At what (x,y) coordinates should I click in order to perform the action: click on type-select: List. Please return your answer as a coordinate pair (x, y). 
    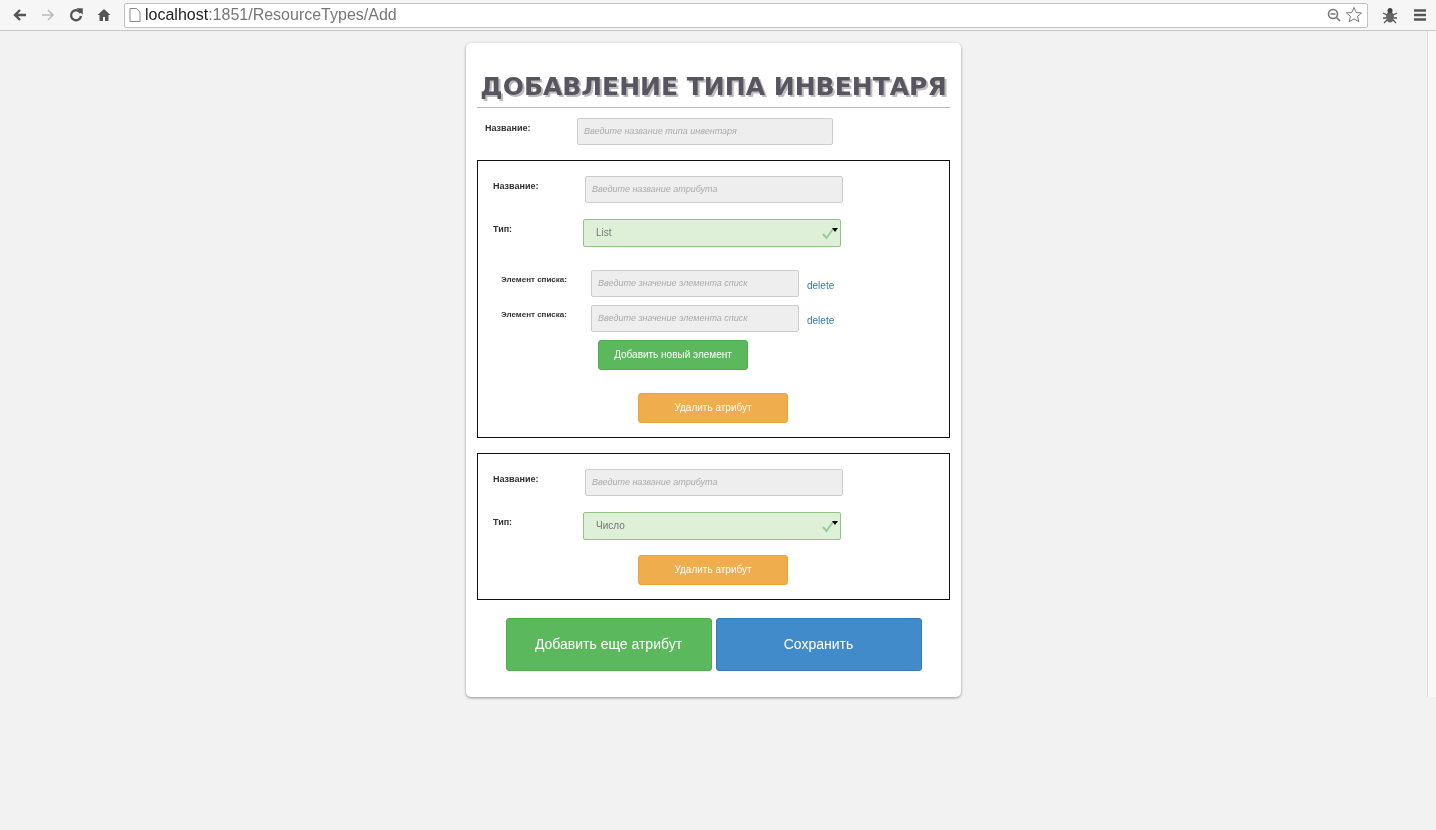
    Looking at the image, I should click on (712, 232).